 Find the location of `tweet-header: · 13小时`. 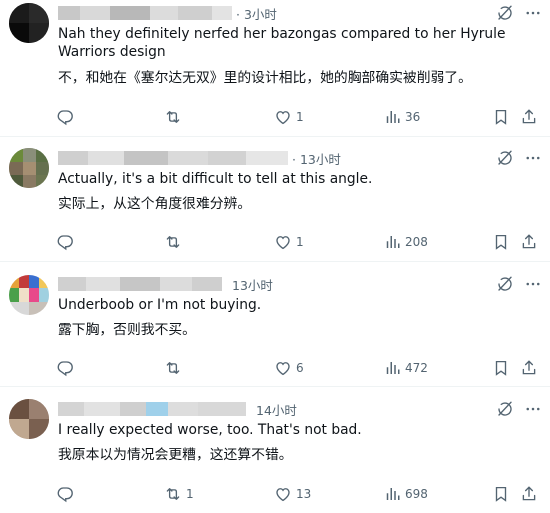

tweet-header: · 13小时 is located at coordinates (199, 158).